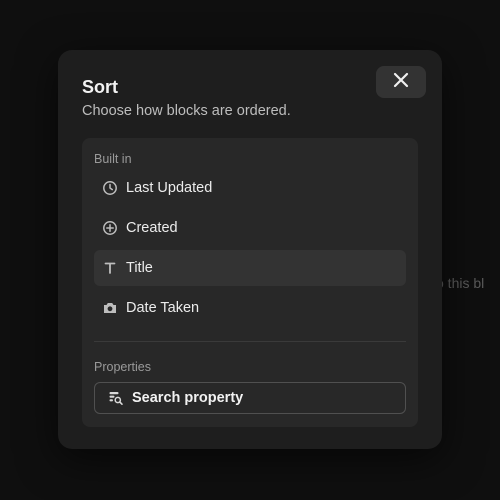 This screenshot has width=500, height=500. I want to click on sort-option-label: Date Taken, so click(163, 308).